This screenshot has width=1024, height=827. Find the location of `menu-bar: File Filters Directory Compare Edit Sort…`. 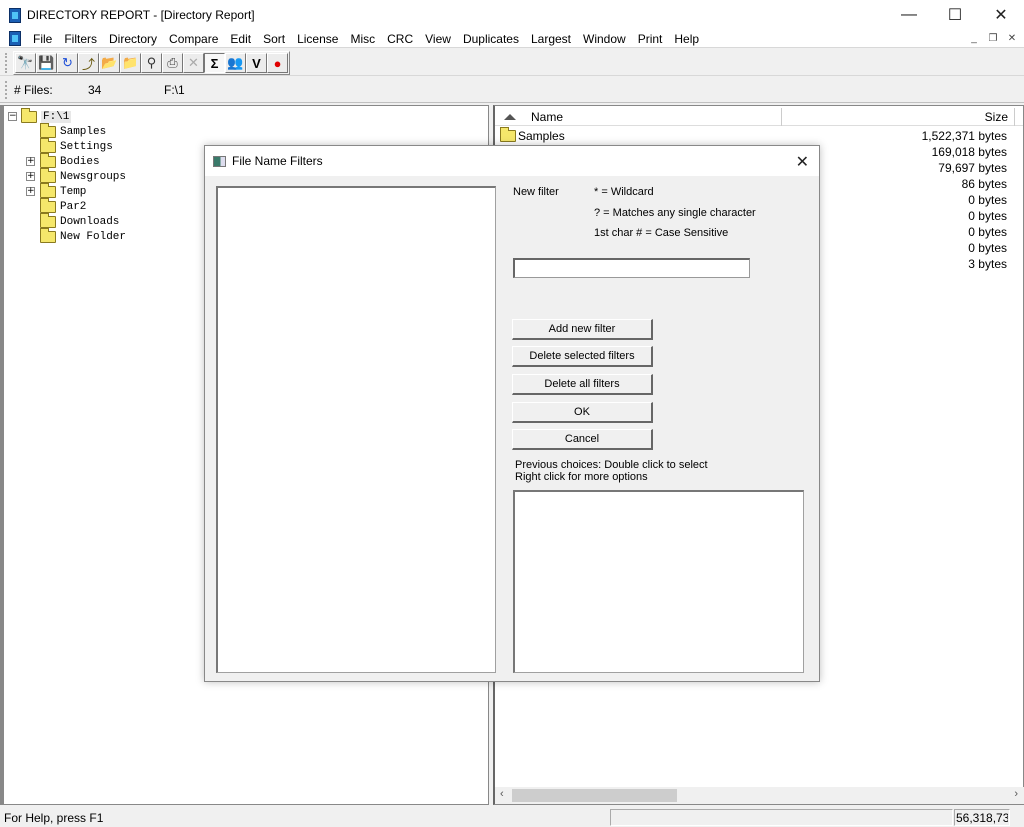

menu-bar: File Filters Directory Compare Edit Sort… is located at coordinates (512, 39).